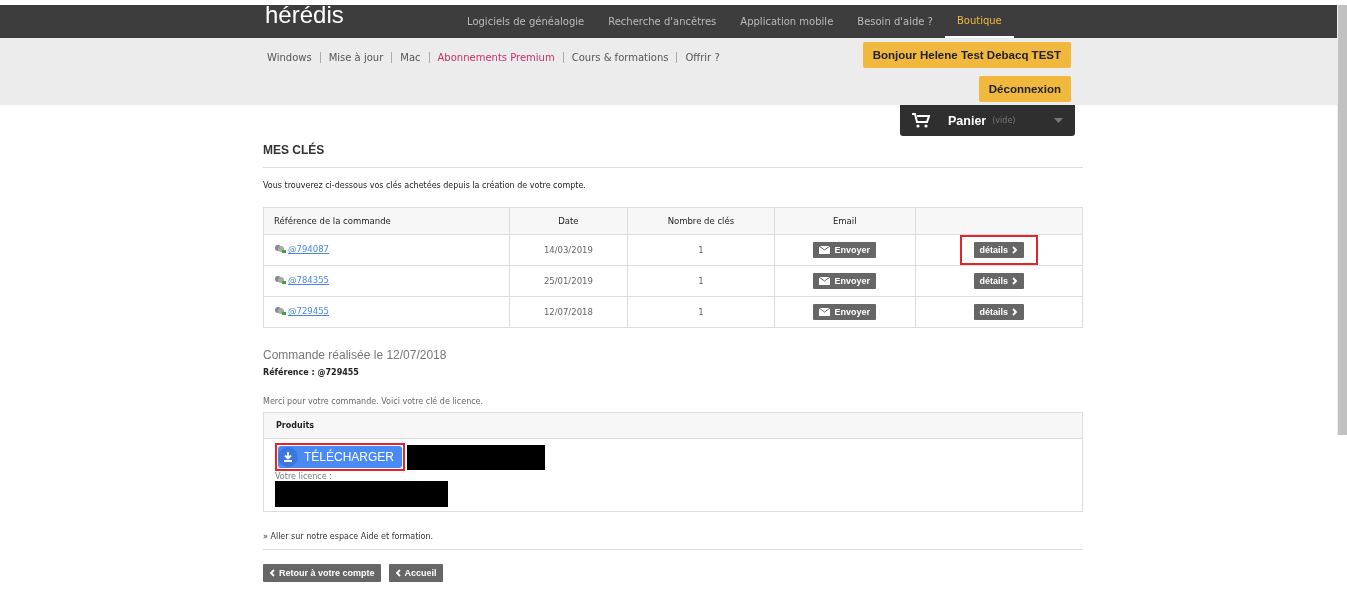 The image size is (1347, 601). Describe the element at coordinates (673, 426) in the screenshot. I see `products-header: Produits` at that location.